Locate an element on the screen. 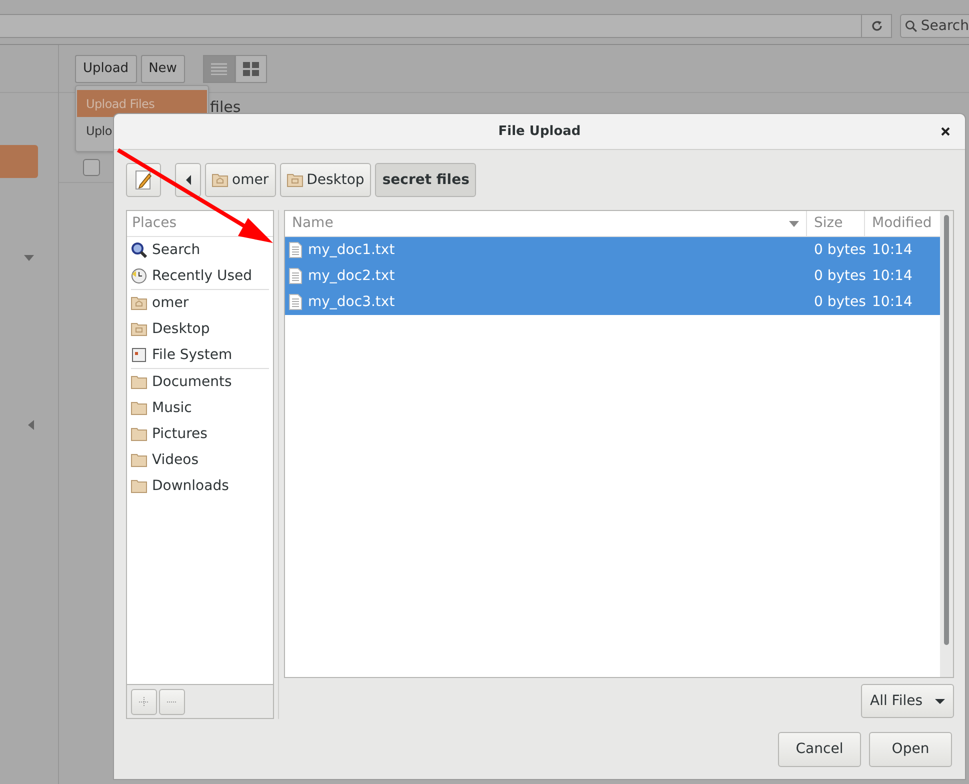 This screenshot has width=969, height=784. search-field: Search is located at coordinates (934, 26).